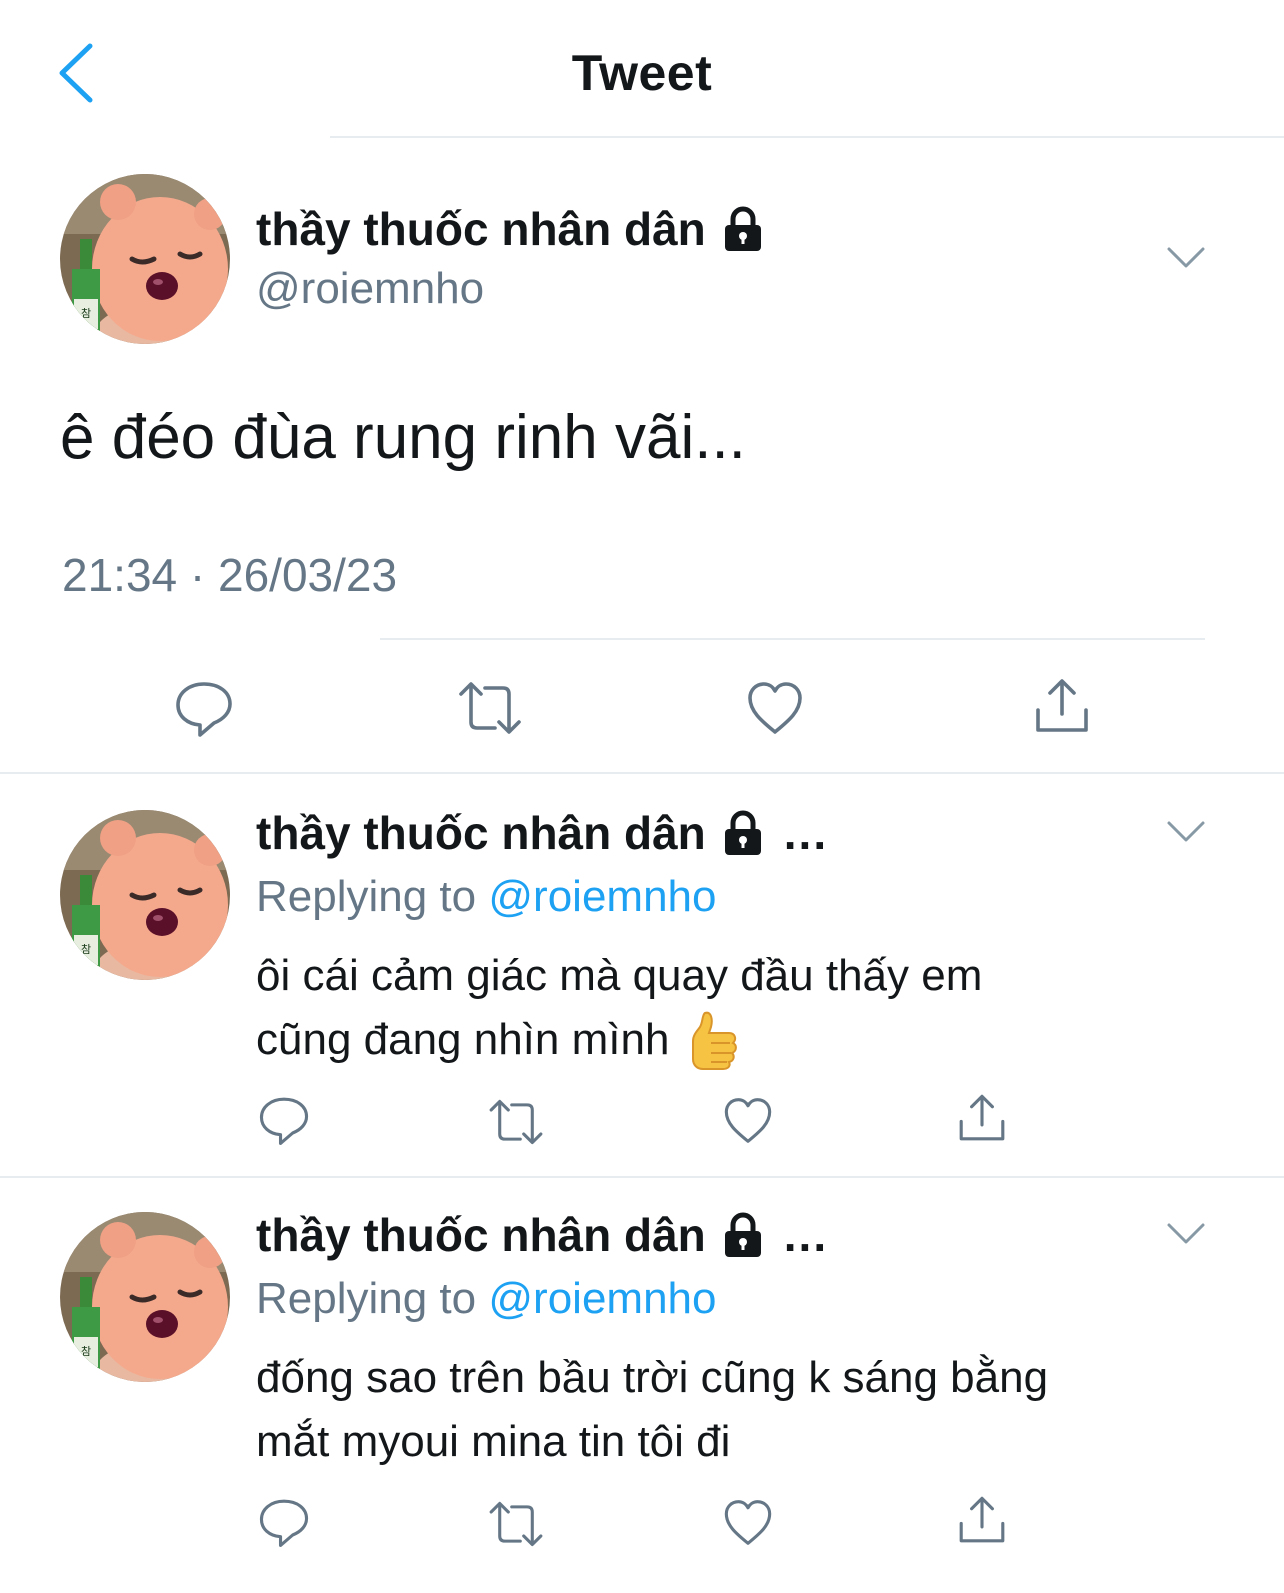 This screenshot has width=1284, height=1593. What do you see at coordinates (619, 975) in the screenshot?
I see `reply-text-line: ôi cái cảm giác mà quay đầu thấy em` at bounding box center [619, 975].